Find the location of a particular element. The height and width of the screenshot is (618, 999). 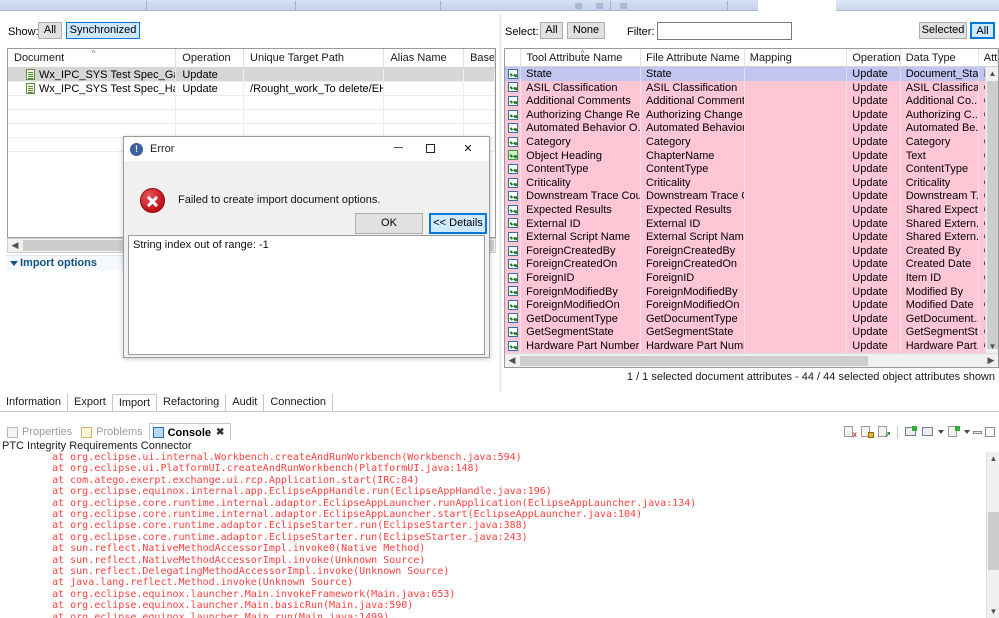

tab-console: Console ✖ is located at coordinates (190, 431).